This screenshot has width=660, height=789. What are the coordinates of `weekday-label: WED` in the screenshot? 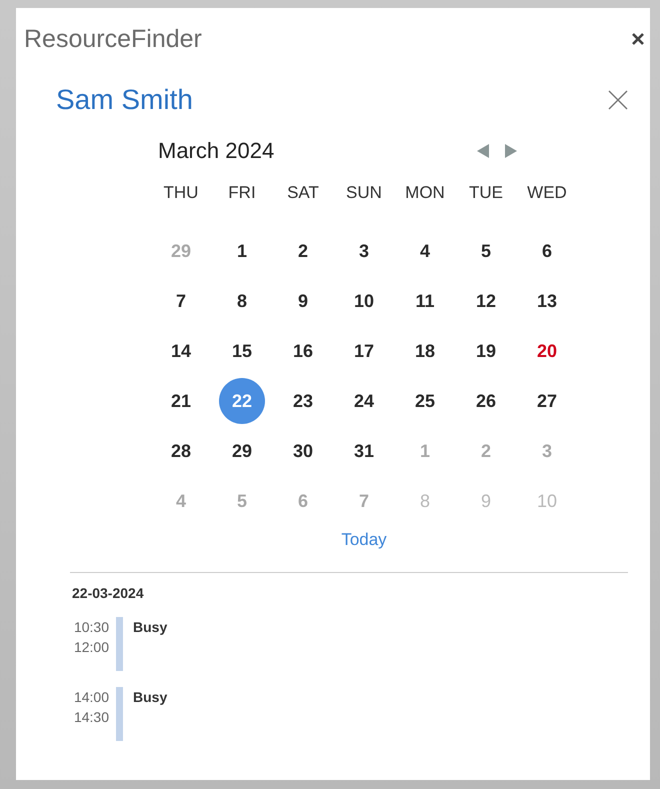 It's located at (547, 193).